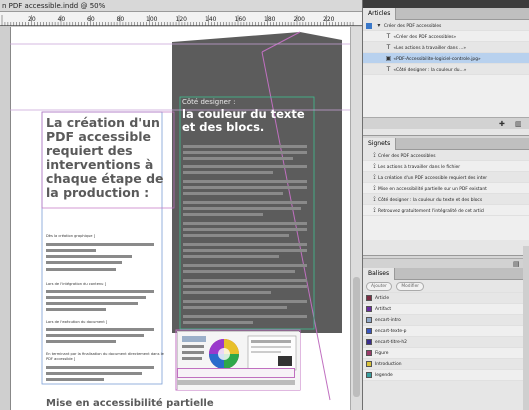 Image resolution: width=529 pixels, height=410 pixels. Describe the element at coordinates (446, 14) in the screenshot. I see `tab-articles: Articles` at that location.